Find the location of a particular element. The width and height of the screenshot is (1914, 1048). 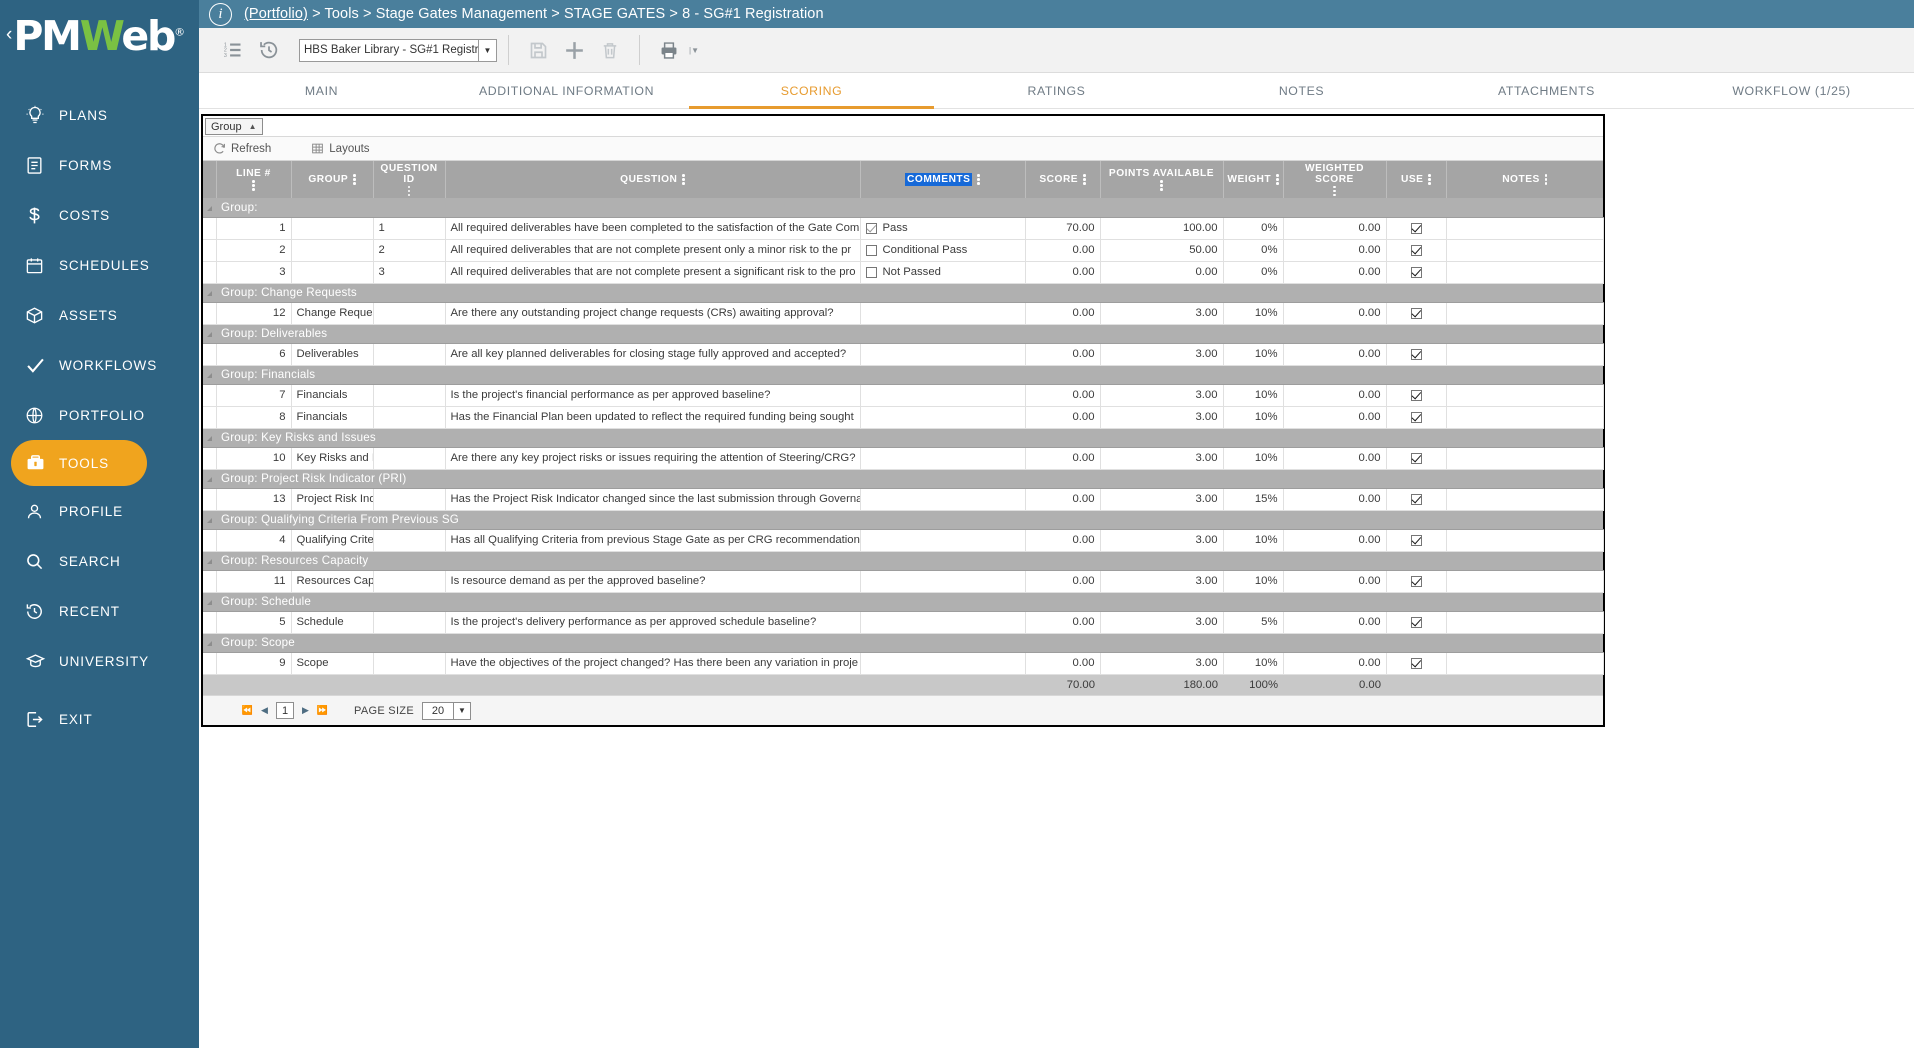

sidebar-collapse-icon: ‹ is located at coordinates (9, 34).